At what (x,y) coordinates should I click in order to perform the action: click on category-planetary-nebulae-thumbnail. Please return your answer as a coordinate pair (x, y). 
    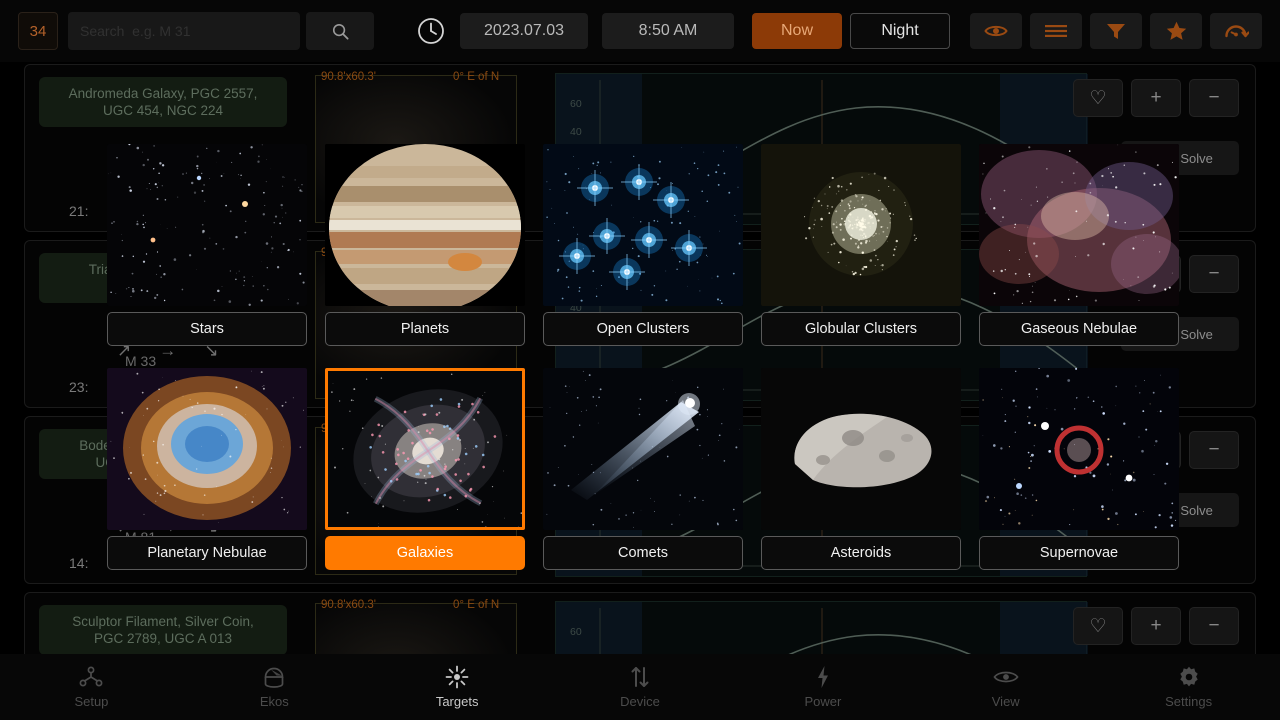
    Looking at the image, I should click on (207, 449).